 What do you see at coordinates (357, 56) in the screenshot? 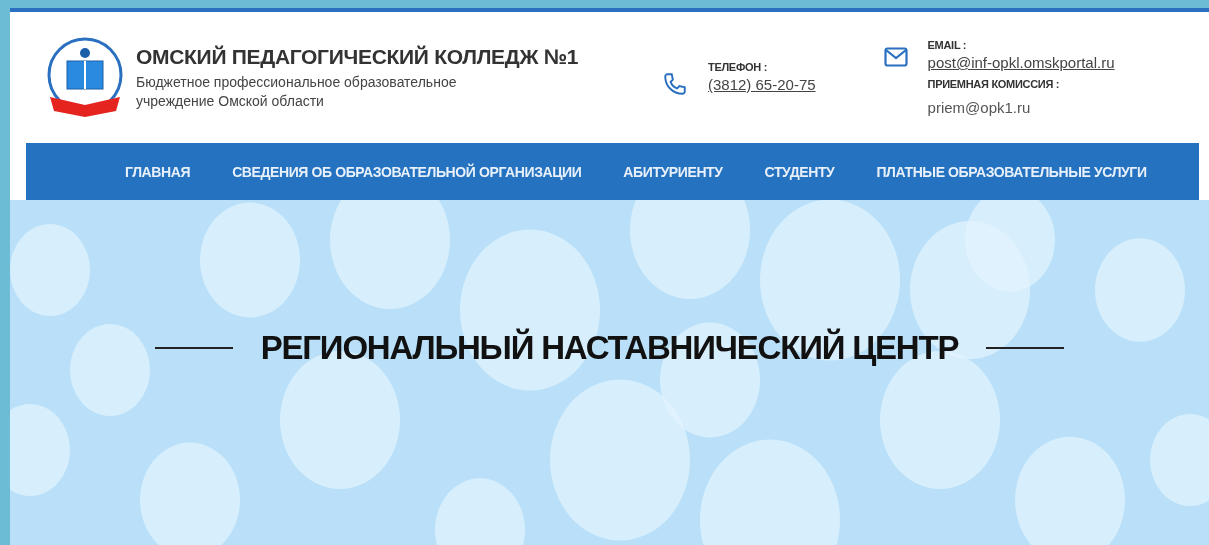
I see `college-name: ОМСКИЙ ПЕДАГОГИЧЕСКИЙ КОЛЛЕДЖ №1` at bounding box center [357, 56].